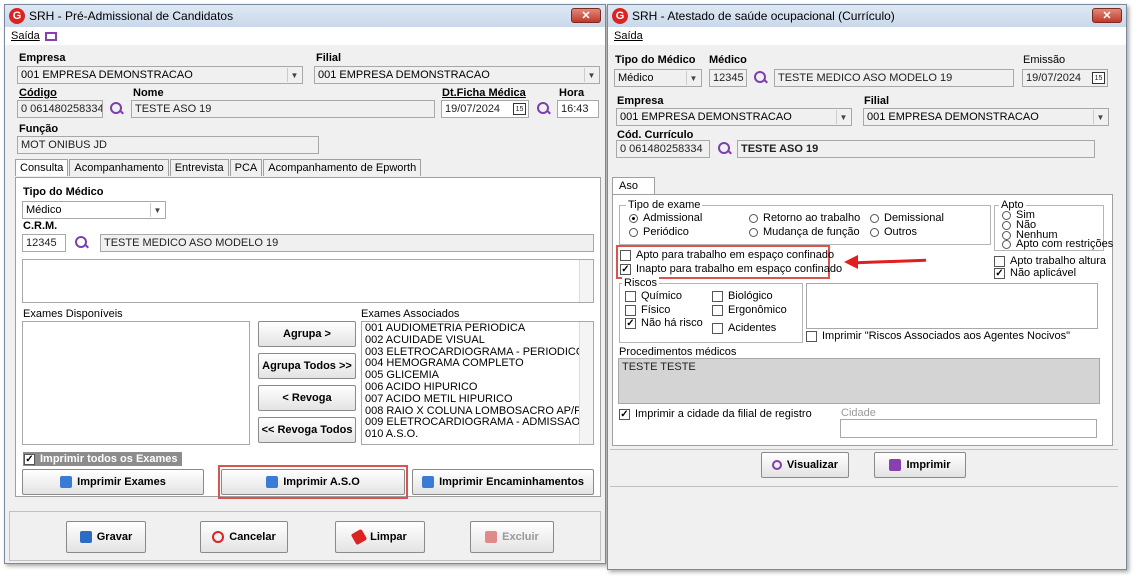 This screenshot has width=1138, height=579. What do you see at coordinates (477, 387) in the screenshot?
I see `list-item: 006 ACIDO HIPURICO` at bounding box center [477, 387].